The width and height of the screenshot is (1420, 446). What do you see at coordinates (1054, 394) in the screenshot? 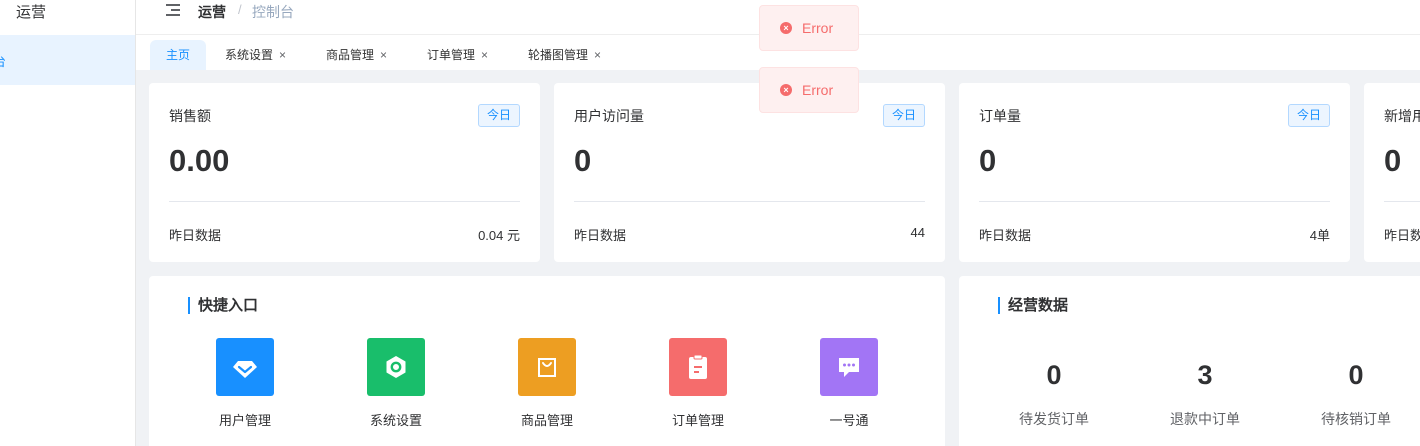
I see `business-stat-pending-shipment: 0 待发货订单` at bounding box center [1054, 394].